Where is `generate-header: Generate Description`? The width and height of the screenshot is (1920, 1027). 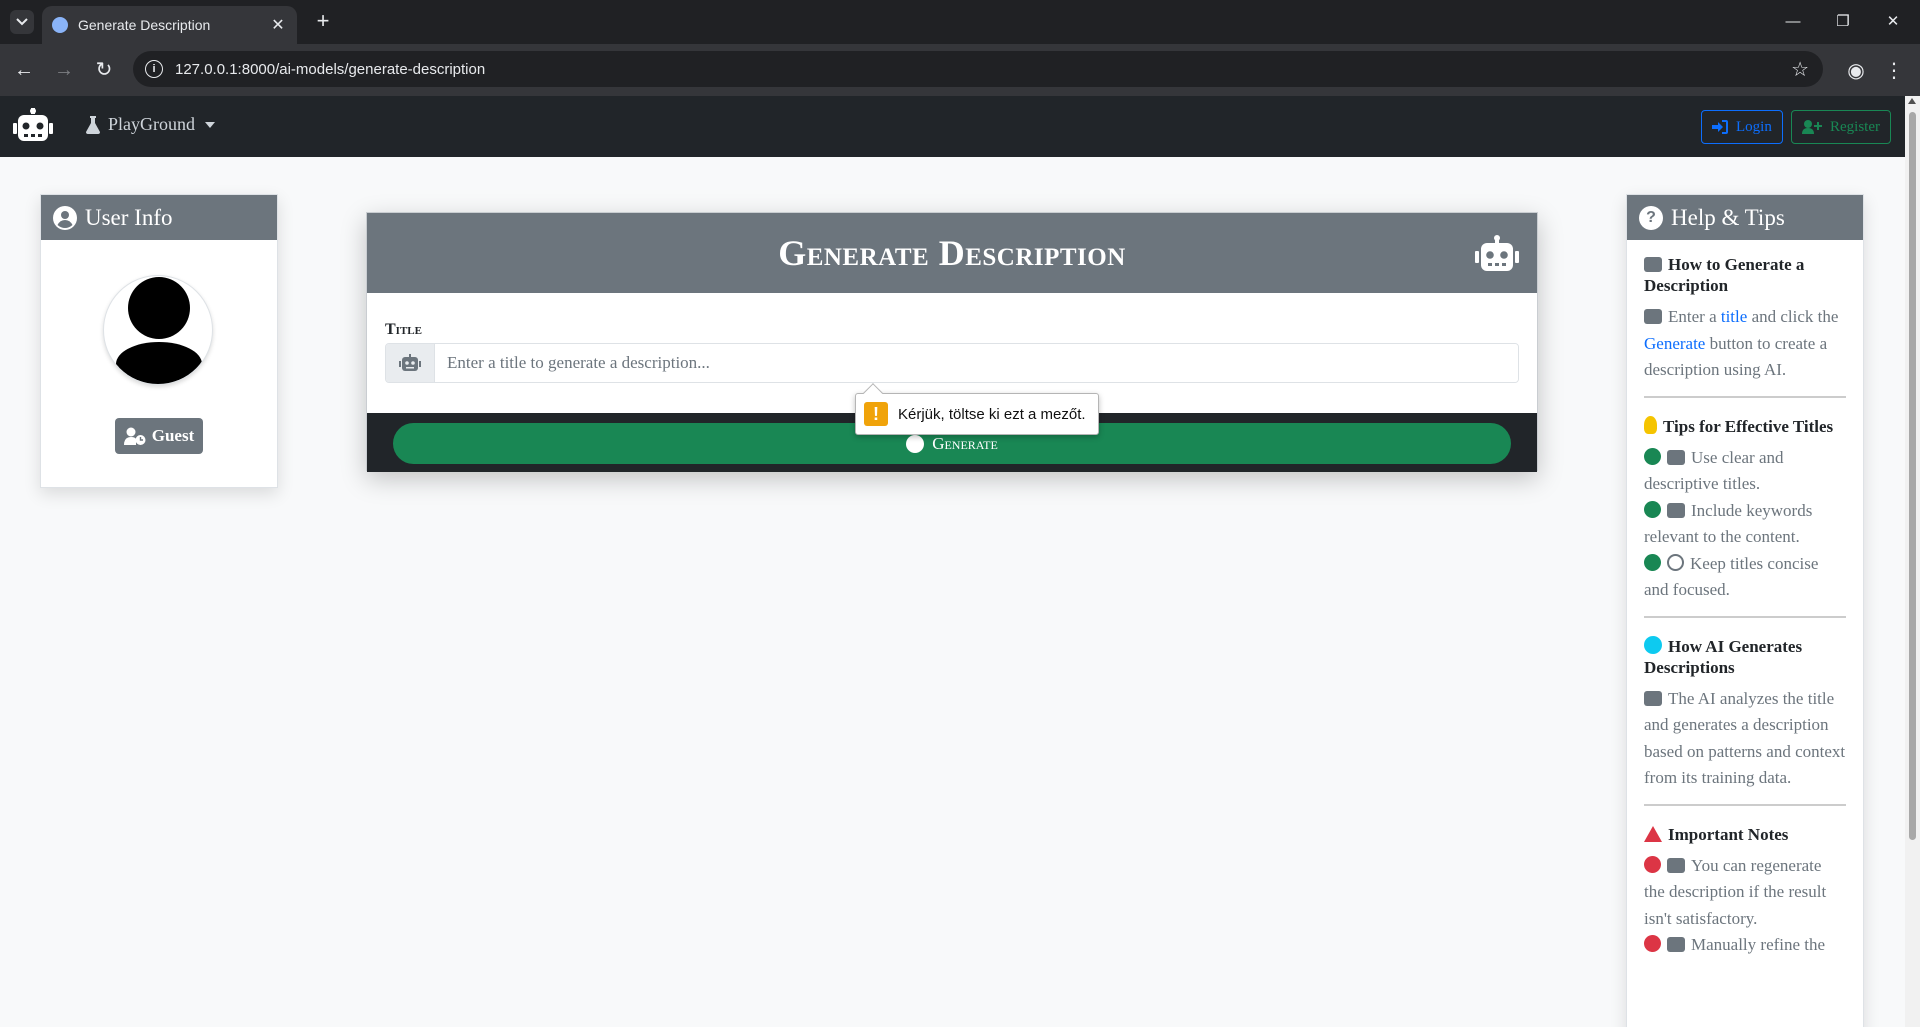 generate-header: Generate Description is located at coordinates (952, 253).